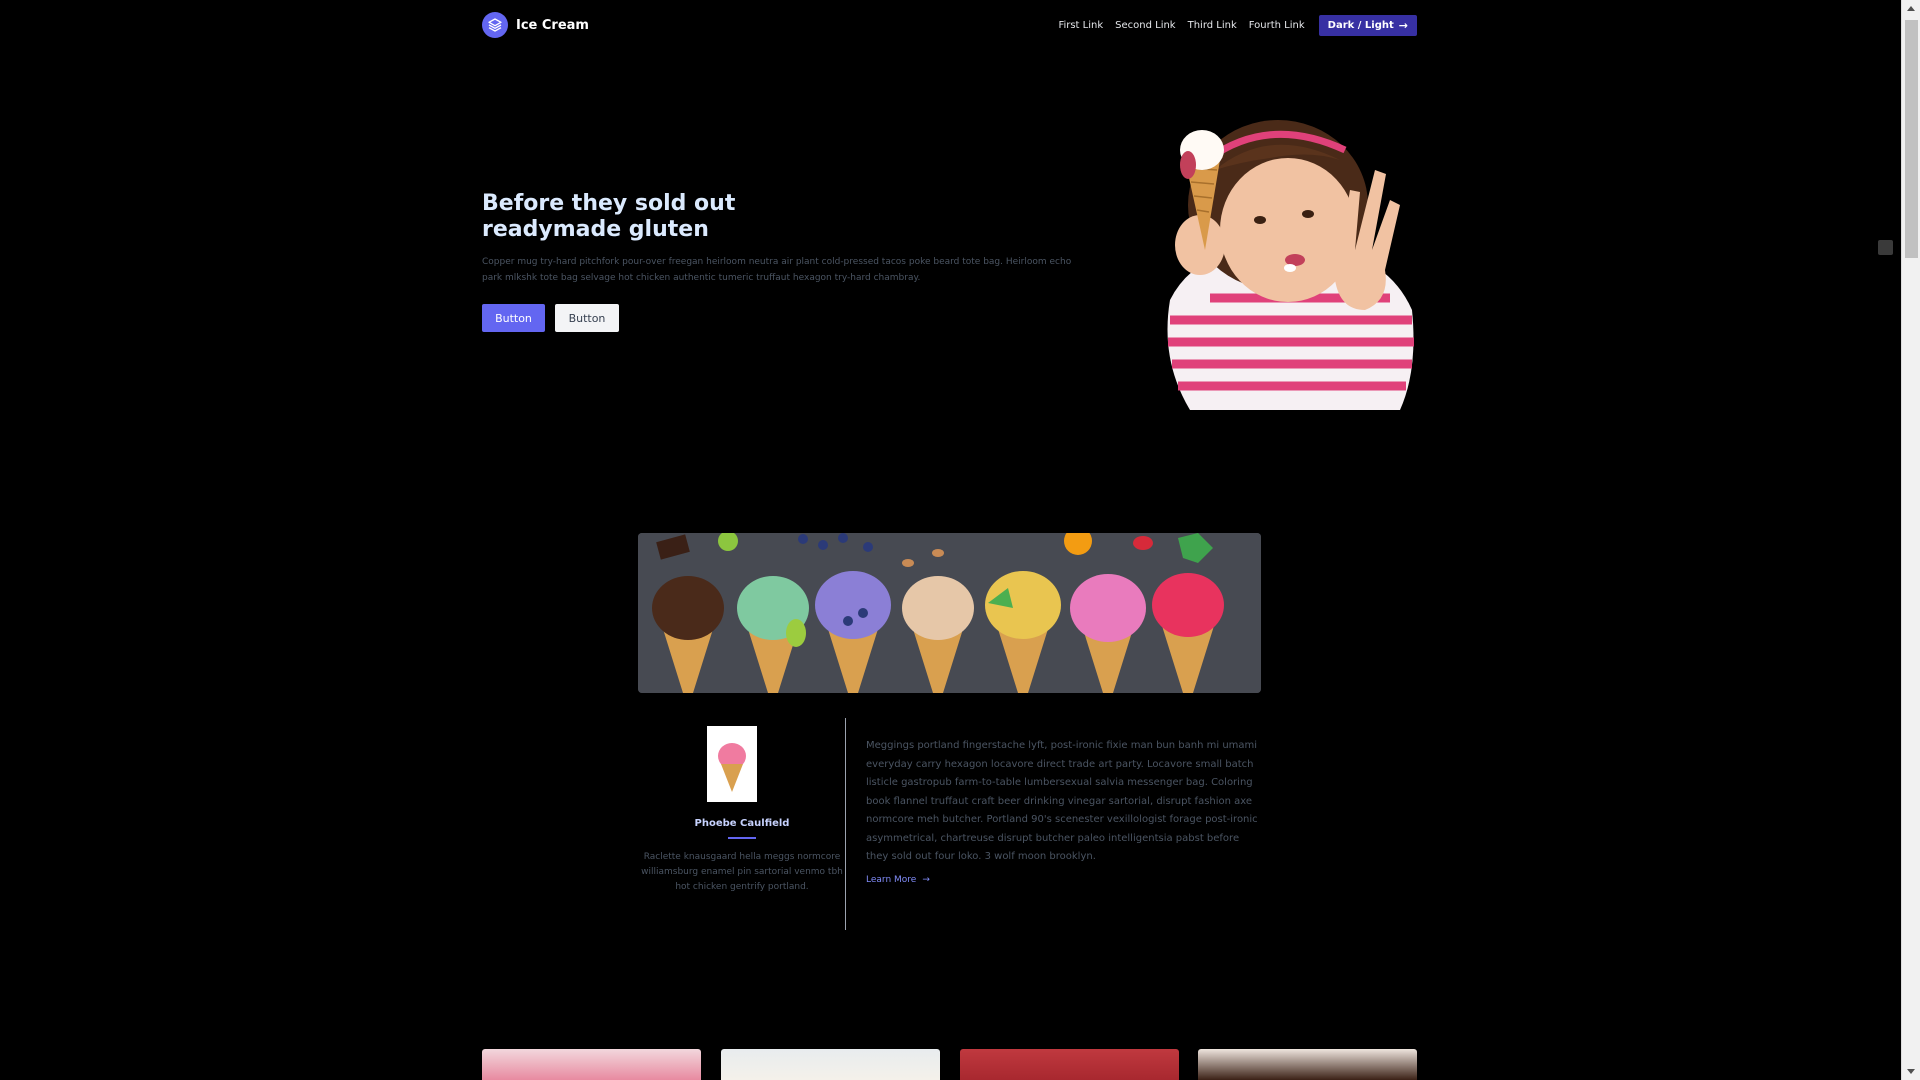 The height and width of the screenshot is (1080, 1920). What do you see at coordinates (742, 823) in the screenshot?
I see `profile-name: Phoebe Caulfield` at bounding box center [742, 823].